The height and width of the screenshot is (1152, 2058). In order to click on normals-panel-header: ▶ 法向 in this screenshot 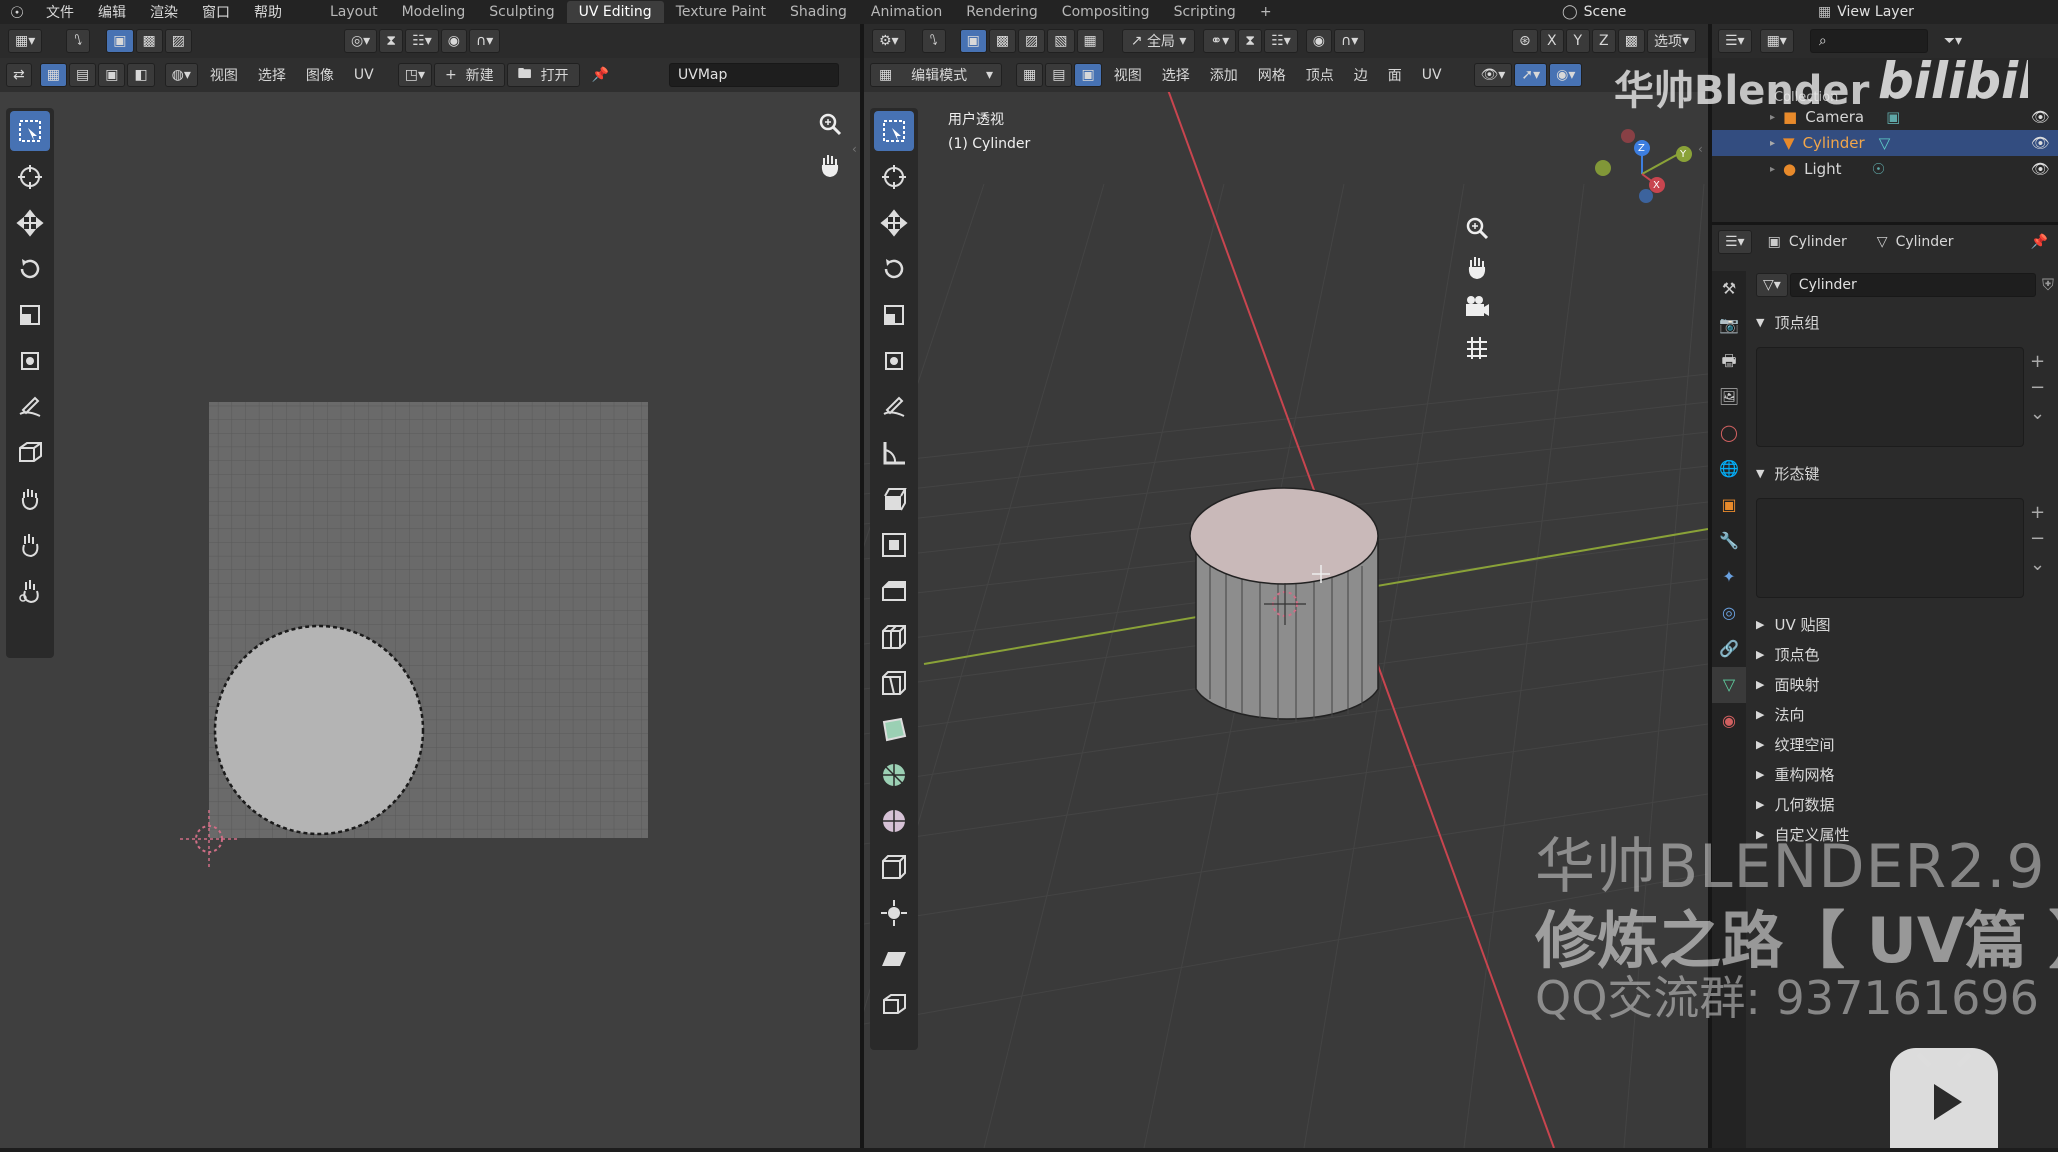, I will do `click(1906, 714)`.